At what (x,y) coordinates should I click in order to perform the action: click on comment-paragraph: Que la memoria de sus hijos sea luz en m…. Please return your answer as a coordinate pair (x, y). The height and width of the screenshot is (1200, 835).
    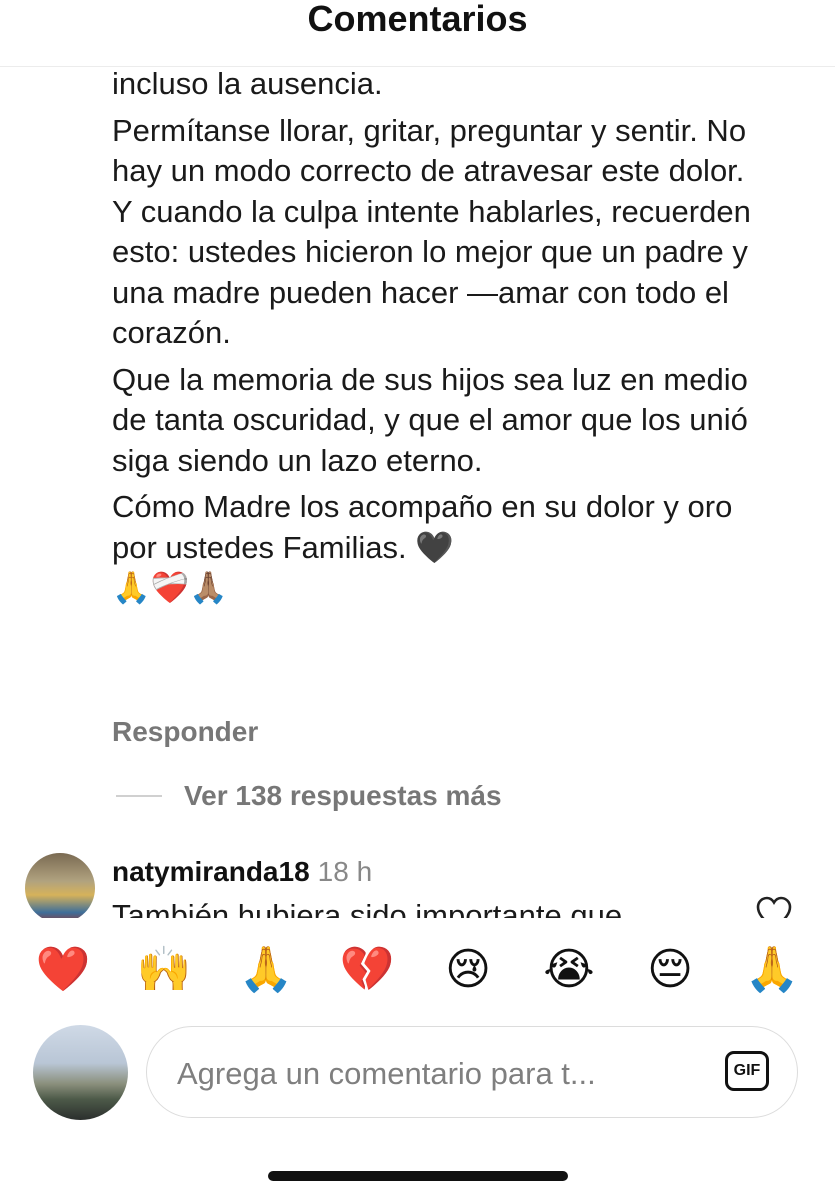
    Looking at the image, I should click on (430, 419).